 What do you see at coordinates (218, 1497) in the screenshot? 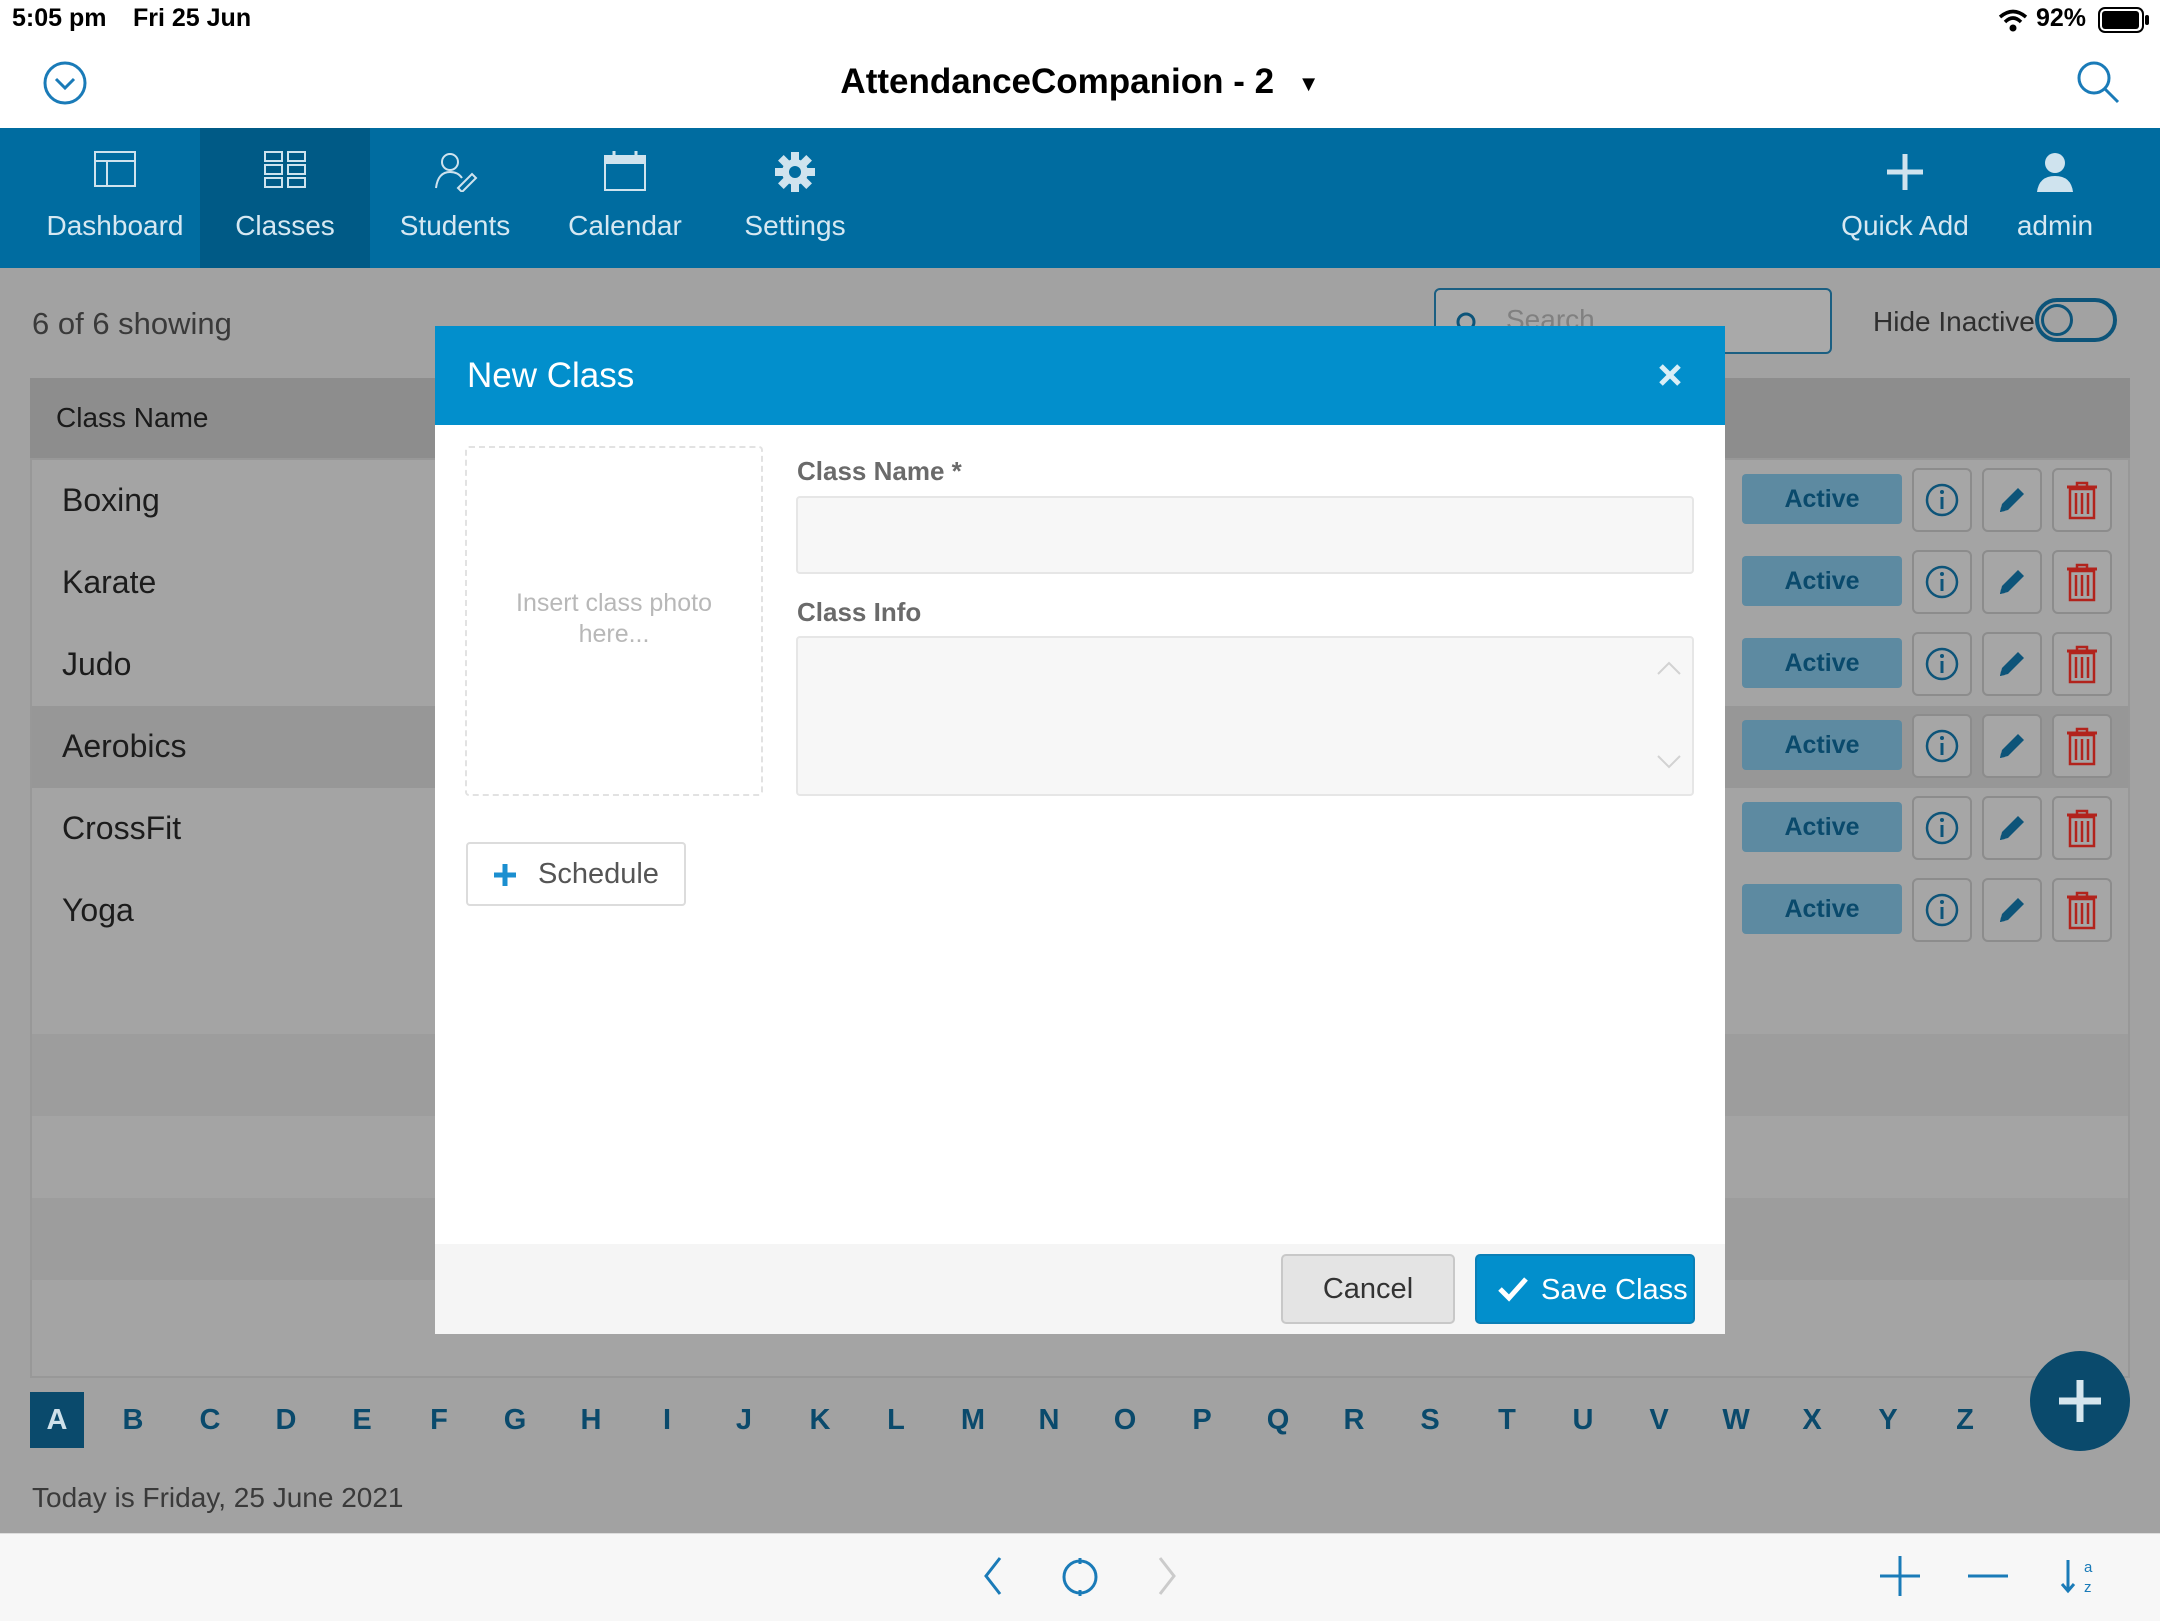
I see `today-date: Today is Friday, 25 June 2021` at bounding box center [218, 1497].